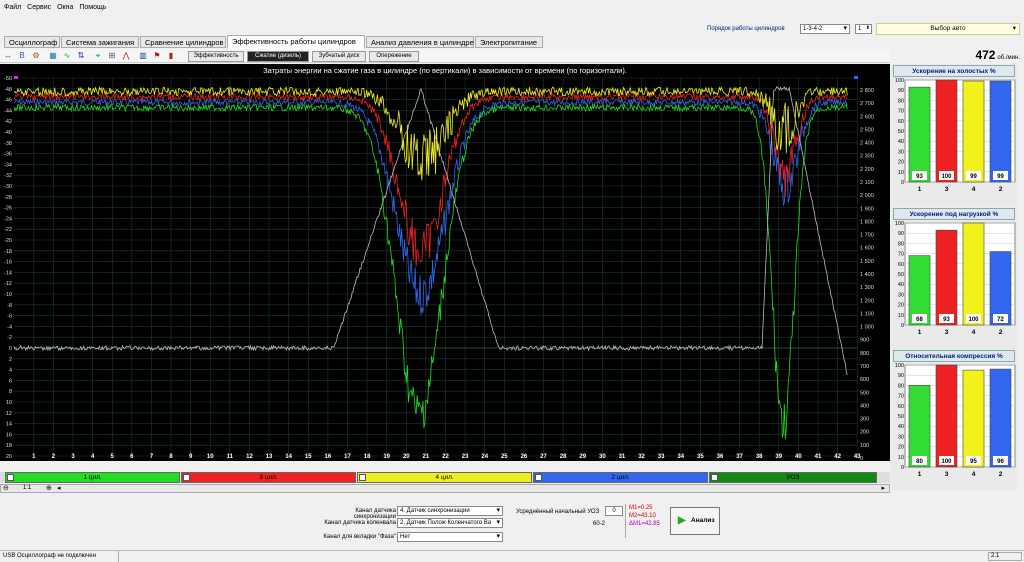 The height and width of the screenshot is (562, 1024). What do you see at coordinates (863, 29) in the screenshot?
I see `cycle-stepper: 1 ⬍` at bounding box center [863, 29].